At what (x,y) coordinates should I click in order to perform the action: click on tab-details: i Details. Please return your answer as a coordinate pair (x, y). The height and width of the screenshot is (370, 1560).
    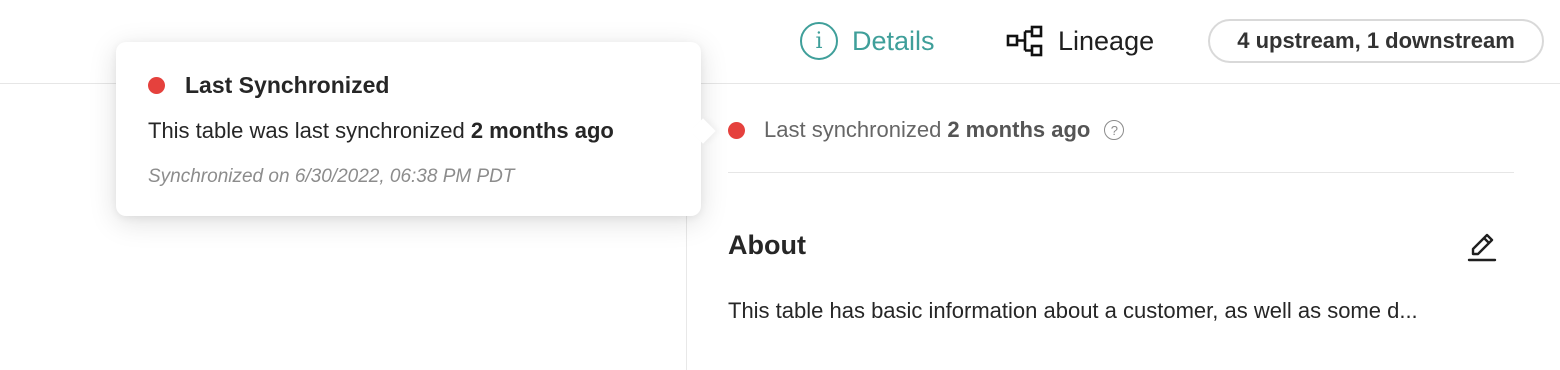
    Looking at the image, I should click on (867, 41).